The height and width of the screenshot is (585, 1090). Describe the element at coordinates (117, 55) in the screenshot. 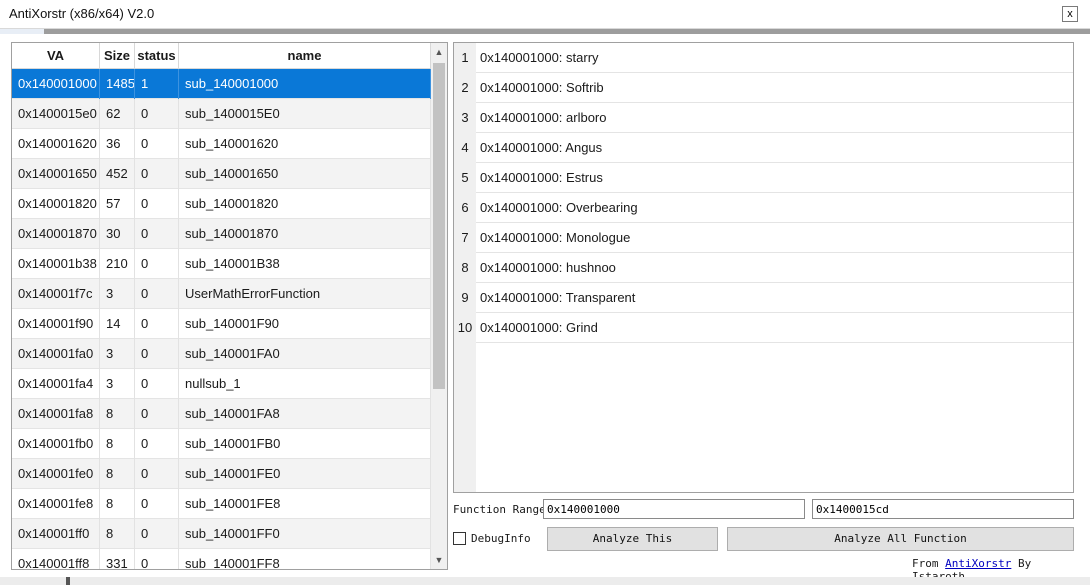

I see `column-header-size: Size` at that location.